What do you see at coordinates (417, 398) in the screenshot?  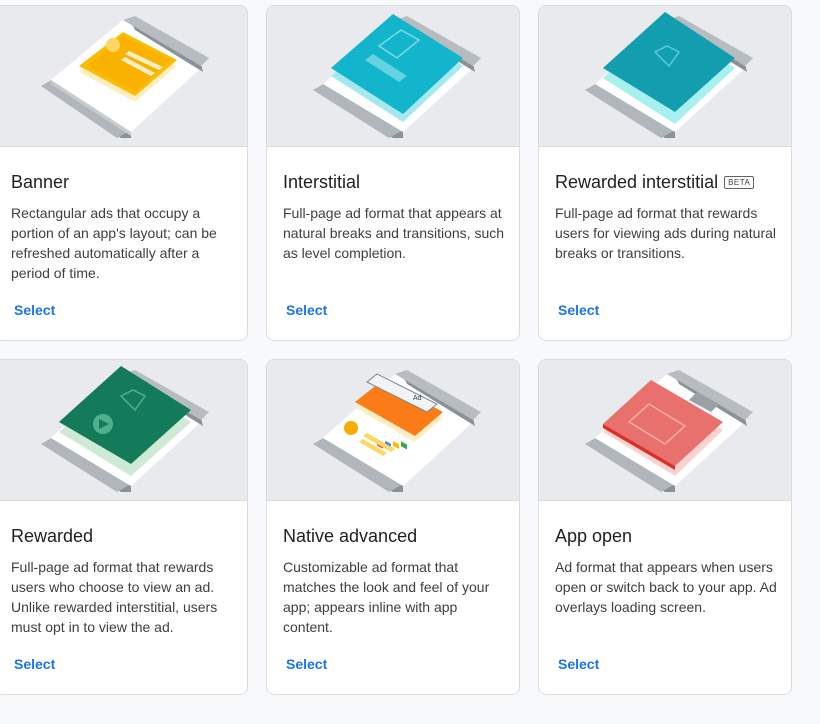 I see `native-ad-label: Ad` at bounding box center [417, 398].